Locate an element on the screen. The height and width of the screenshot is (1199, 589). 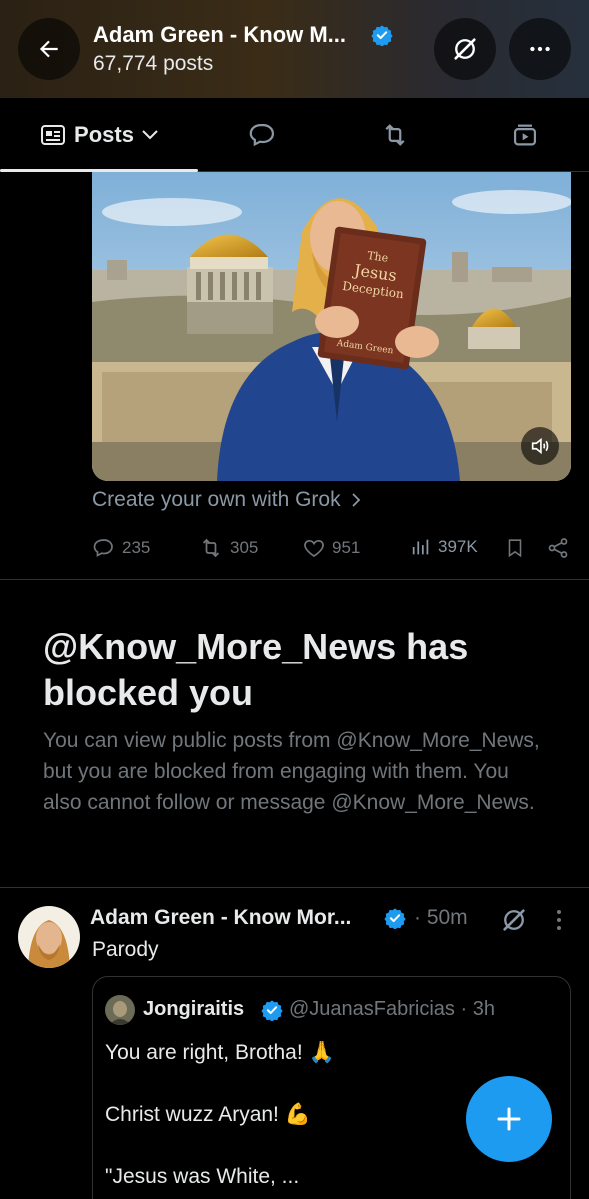
quoted-author-name: Jongiraitis is located at coordinates (194, 1009).